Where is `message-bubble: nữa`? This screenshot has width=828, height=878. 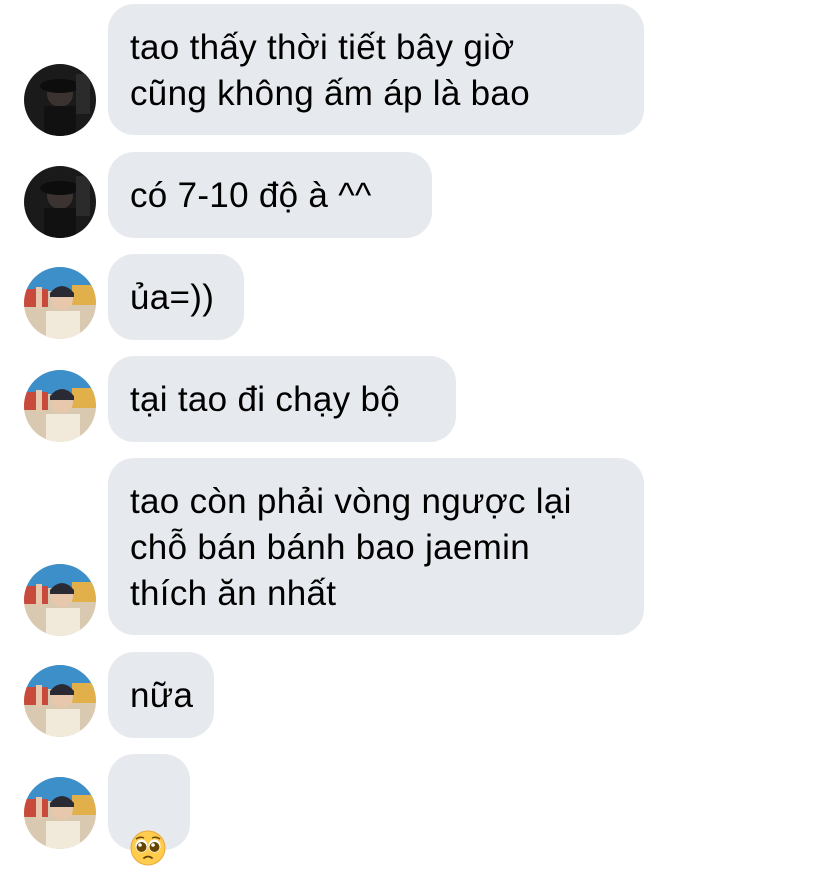
message-bubble: nữa is located at coordinates (161, 695).